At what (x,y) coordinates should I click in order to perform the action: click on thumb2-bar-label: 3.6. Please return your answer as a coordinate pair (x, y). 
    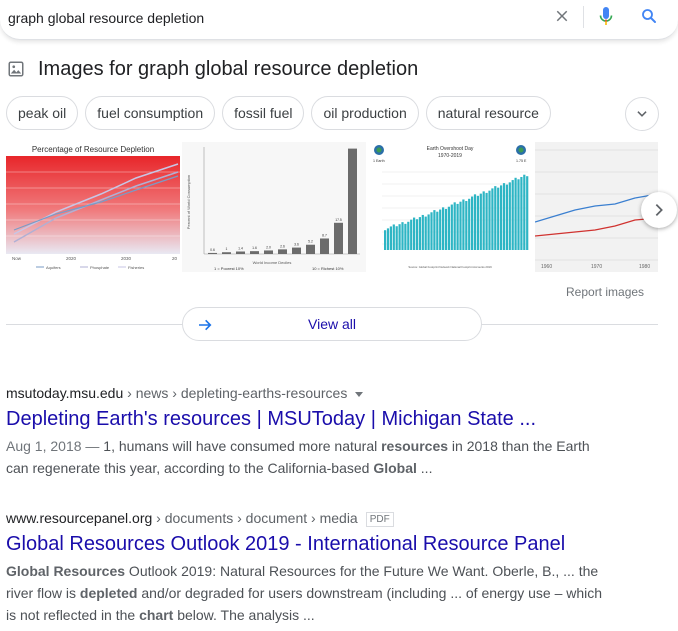
    Looking at the image, I should click on (296, 245).